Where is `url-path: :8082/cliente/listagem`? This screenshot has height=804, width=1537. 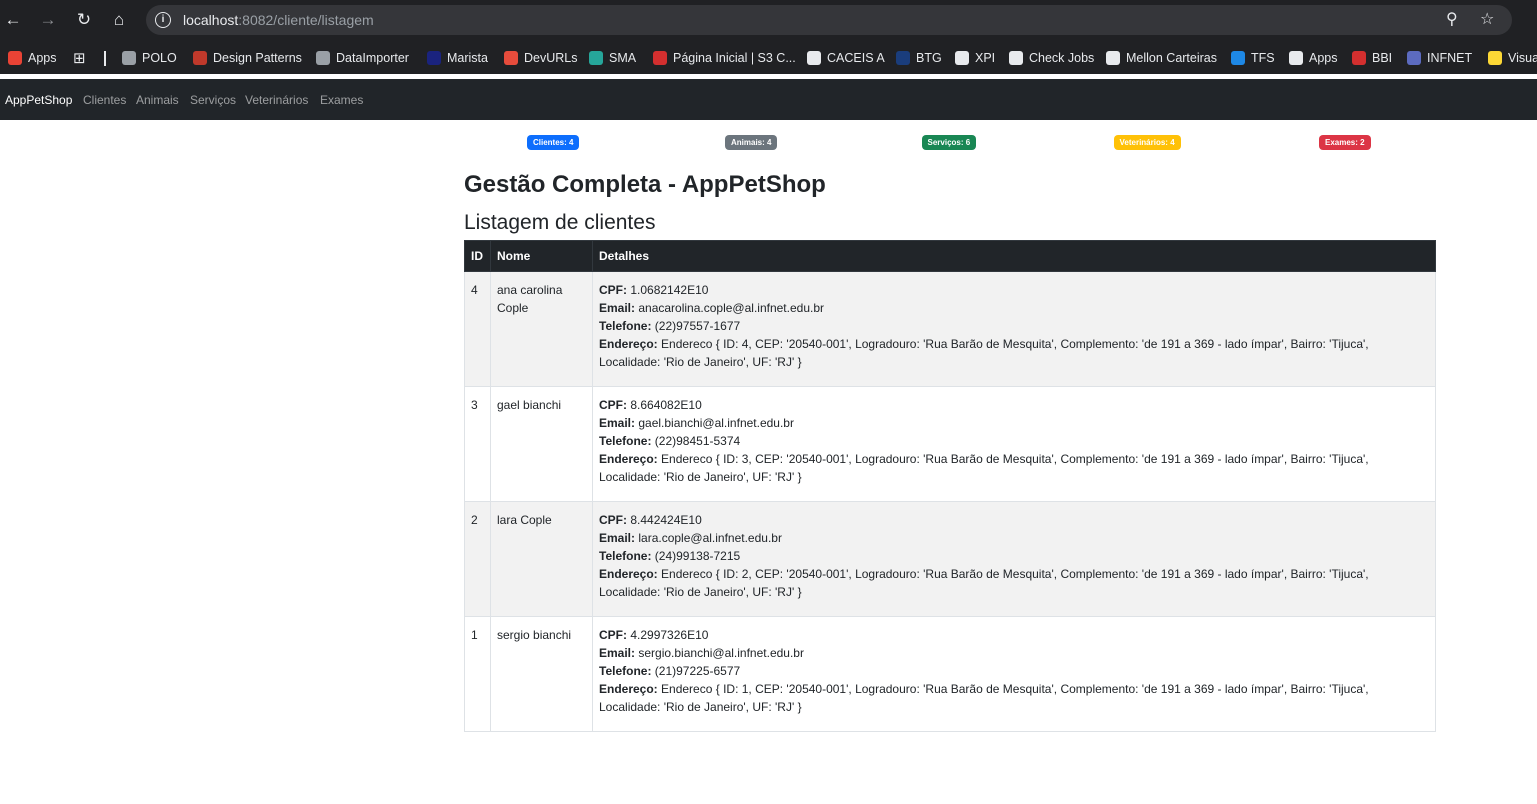
url-path: :8082/cliente/listagem is located at coordinates (306, 20).